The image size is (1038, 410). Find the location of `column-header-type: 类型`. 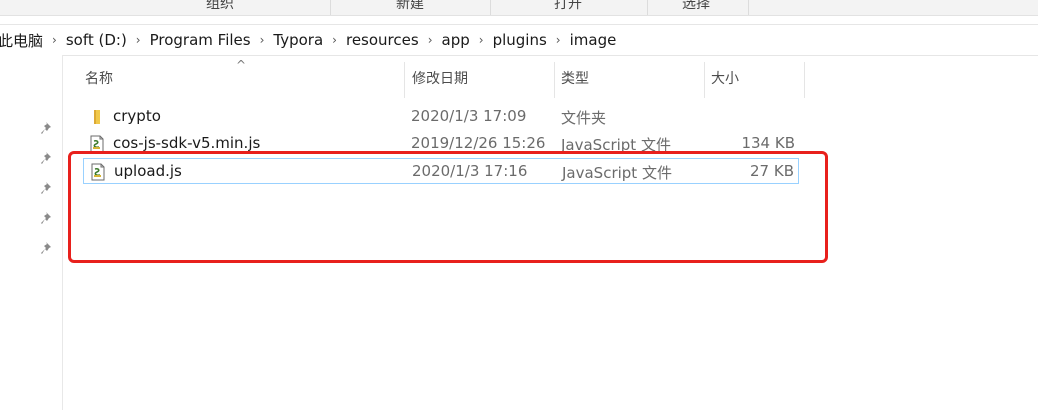

column-header-type: 类型 is located at coordinates (575, 79).